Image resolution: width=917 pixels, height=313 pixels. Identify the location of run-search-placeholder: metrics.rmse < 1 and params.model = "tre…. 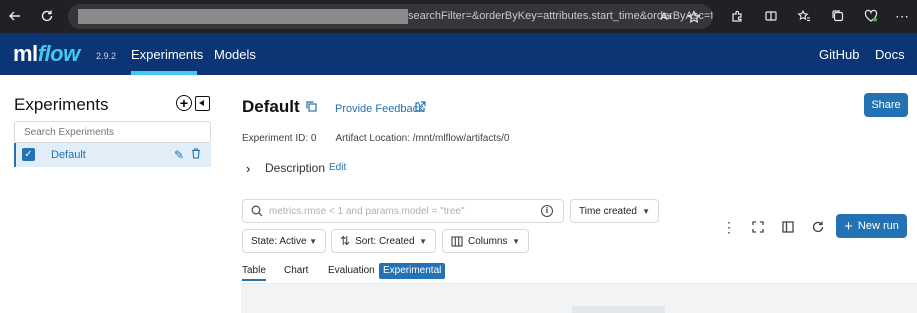
(367, 211).